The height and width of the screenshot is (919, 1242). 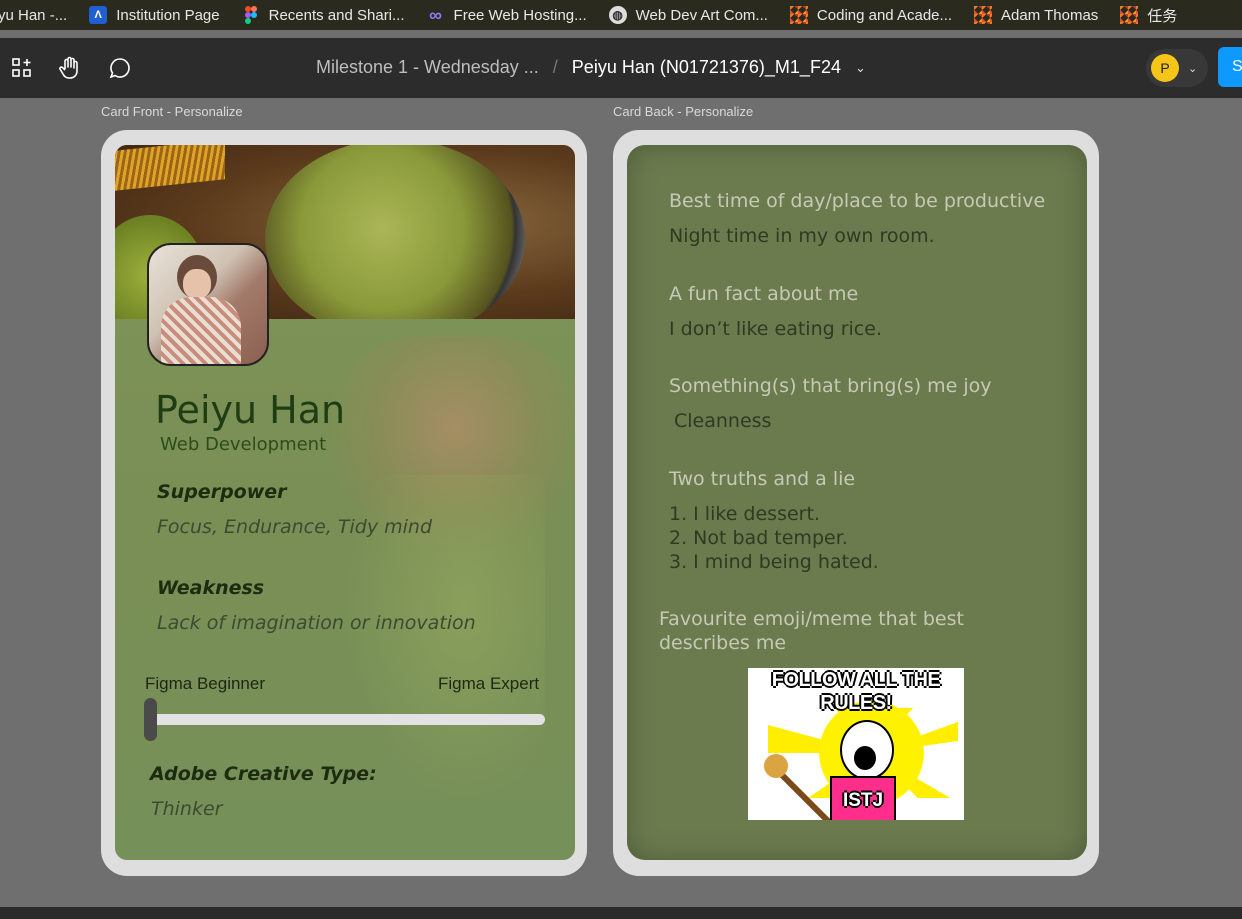 I want to click on weakness-value: Lack of imagination or innovation, so click(x=316, y=623).